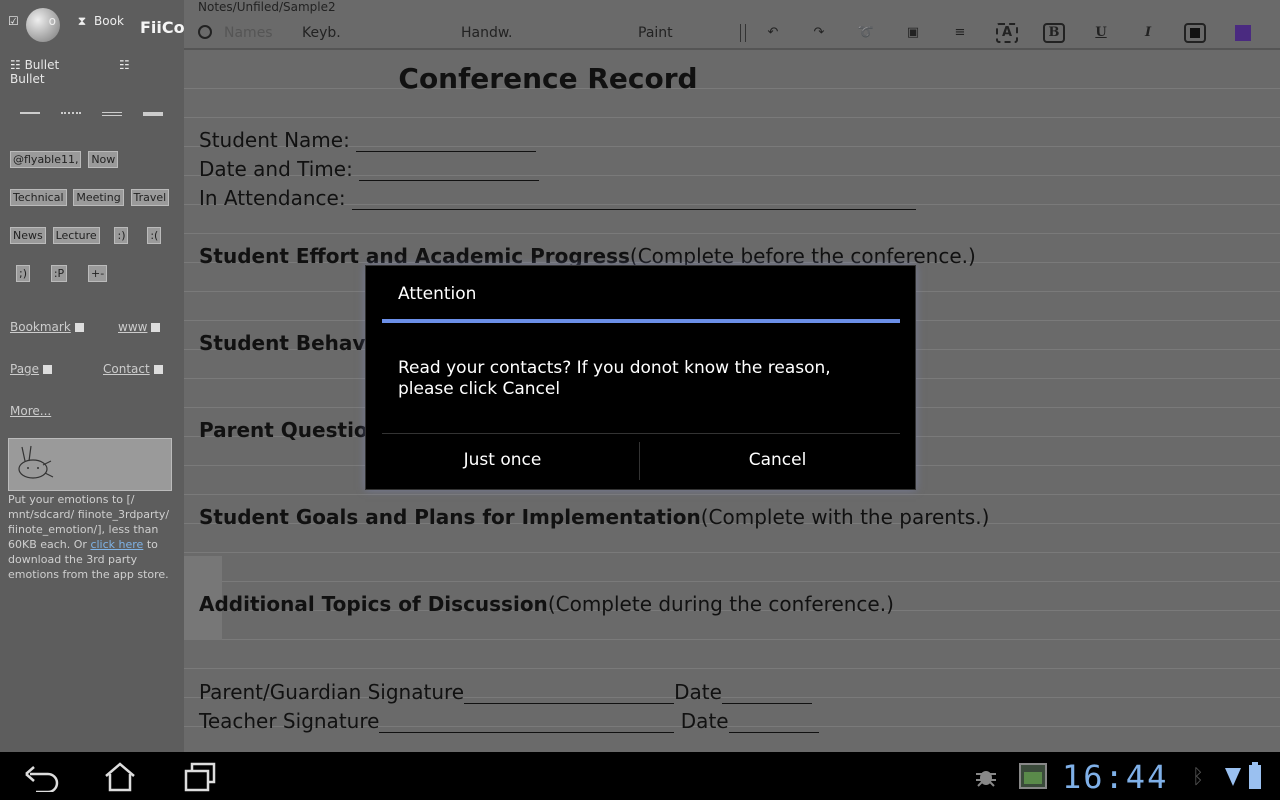  I want to click on clock: 16:44, so click(1115, 777).